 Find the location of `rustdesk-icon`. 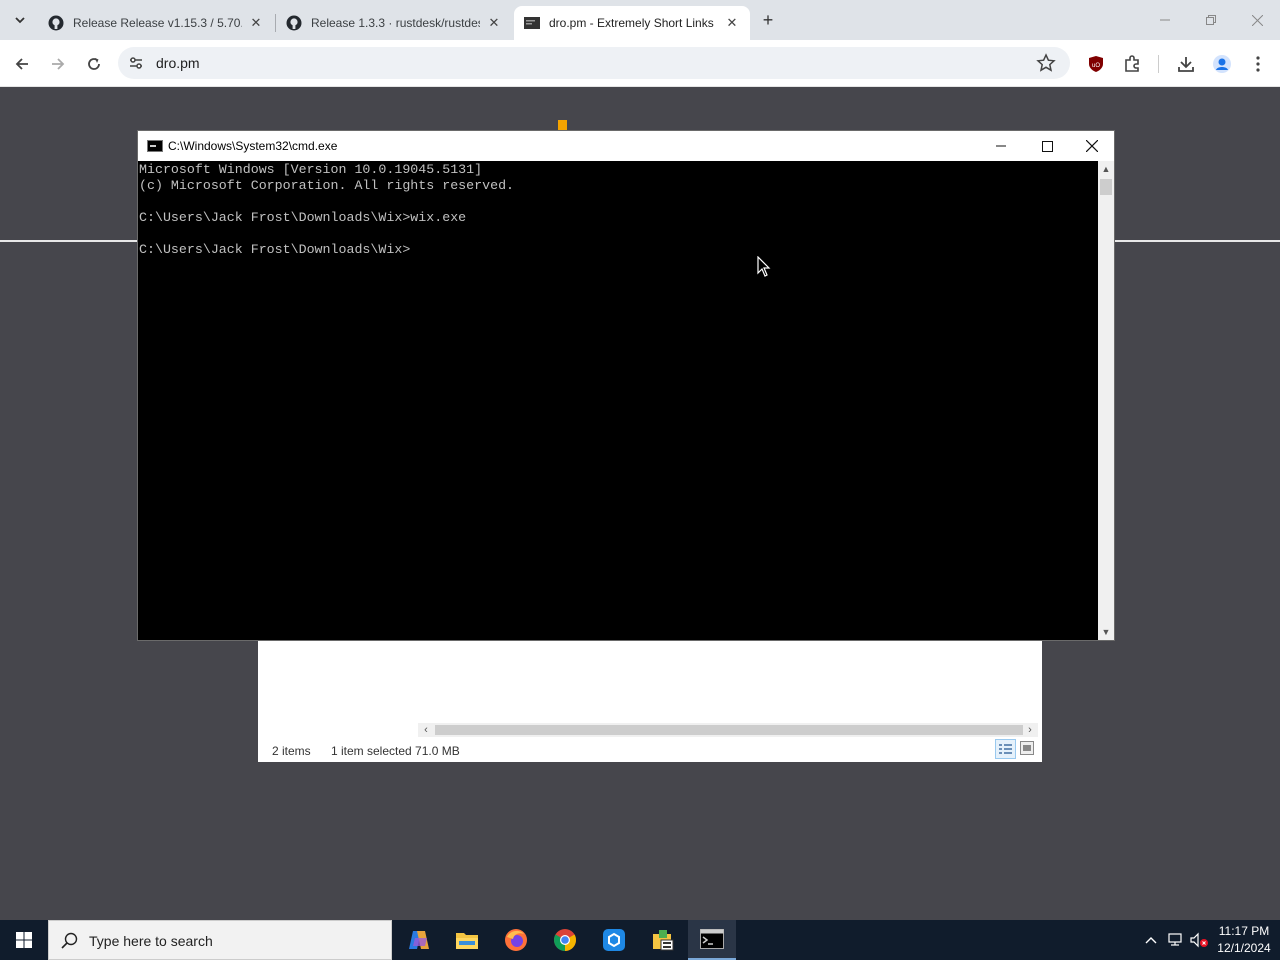

rustdesk-icon is located at coordinates (614, 940).